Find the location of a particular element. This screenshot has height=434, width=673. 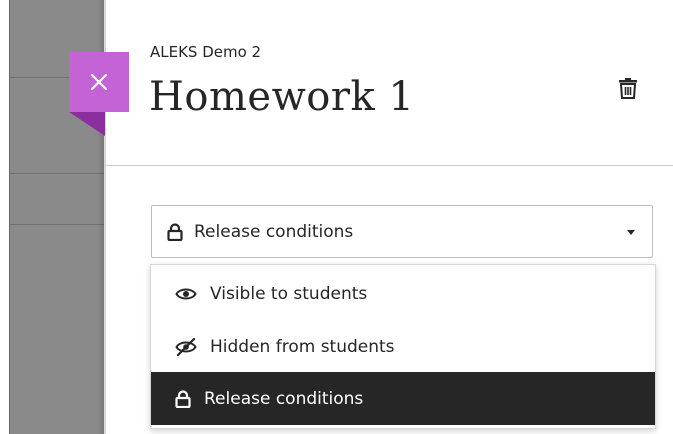

course-name: ALEKS Demo 2 is located at coordinates (206, 52).